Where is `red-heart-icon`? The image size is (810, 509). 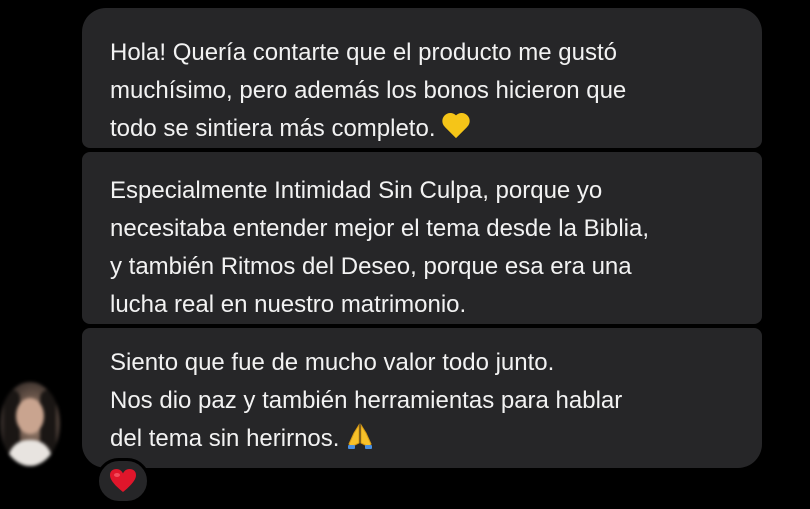
red-heart-icon is located at coordinates (123, 480).